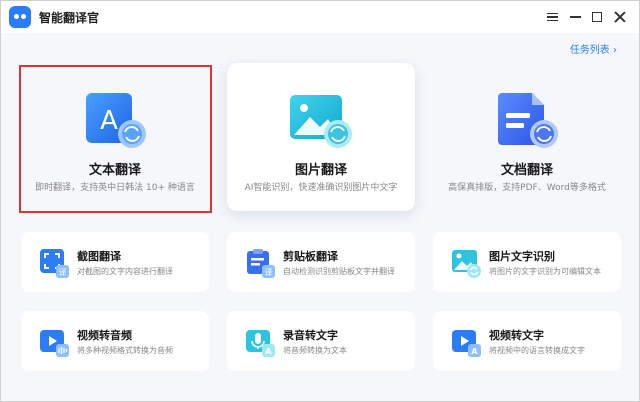 The width and height of the screenshot is (640, 402). I want to click on minimize-button, so click(575, 17).